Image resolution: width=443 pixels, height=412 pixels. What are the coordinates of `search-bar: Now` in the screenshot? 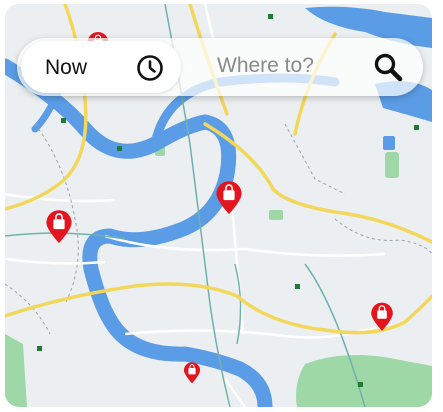 It's located at (220, 67).